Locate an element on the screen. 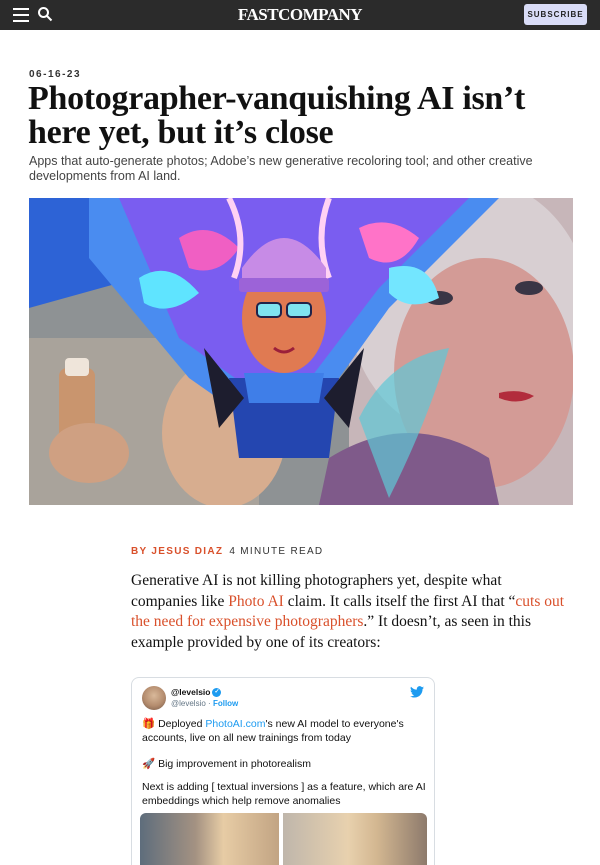 The height and width of the screenshot is (865, 600). gift-icon: 🎁 is located at coordinates (149, 724).